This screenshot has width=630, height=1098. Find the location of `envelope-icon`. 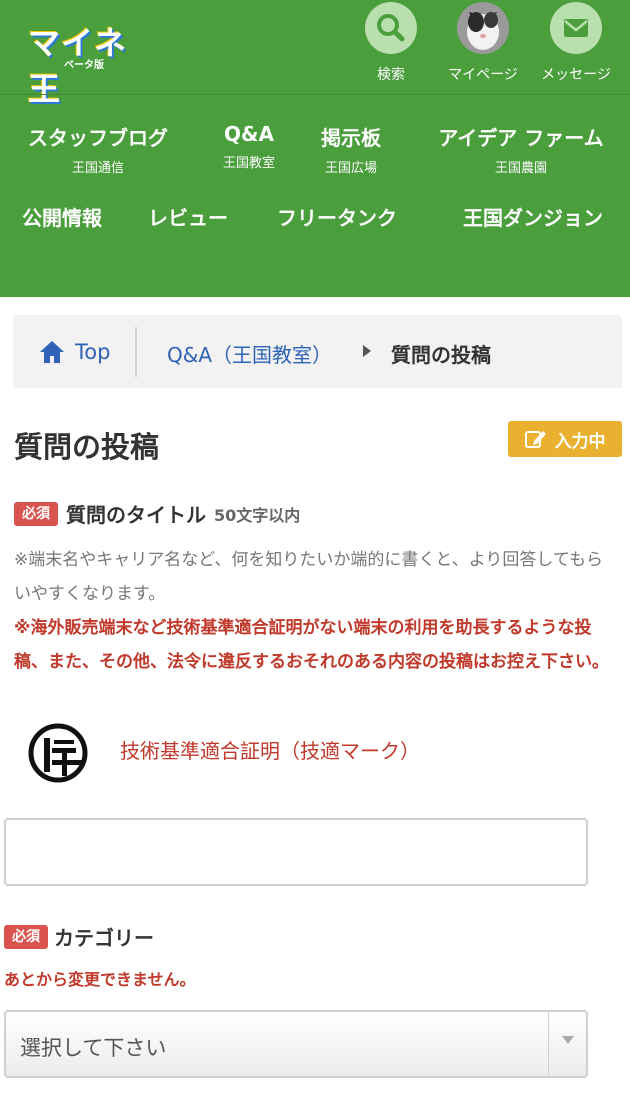

envelope-icon is located at coordinates (576, 28).